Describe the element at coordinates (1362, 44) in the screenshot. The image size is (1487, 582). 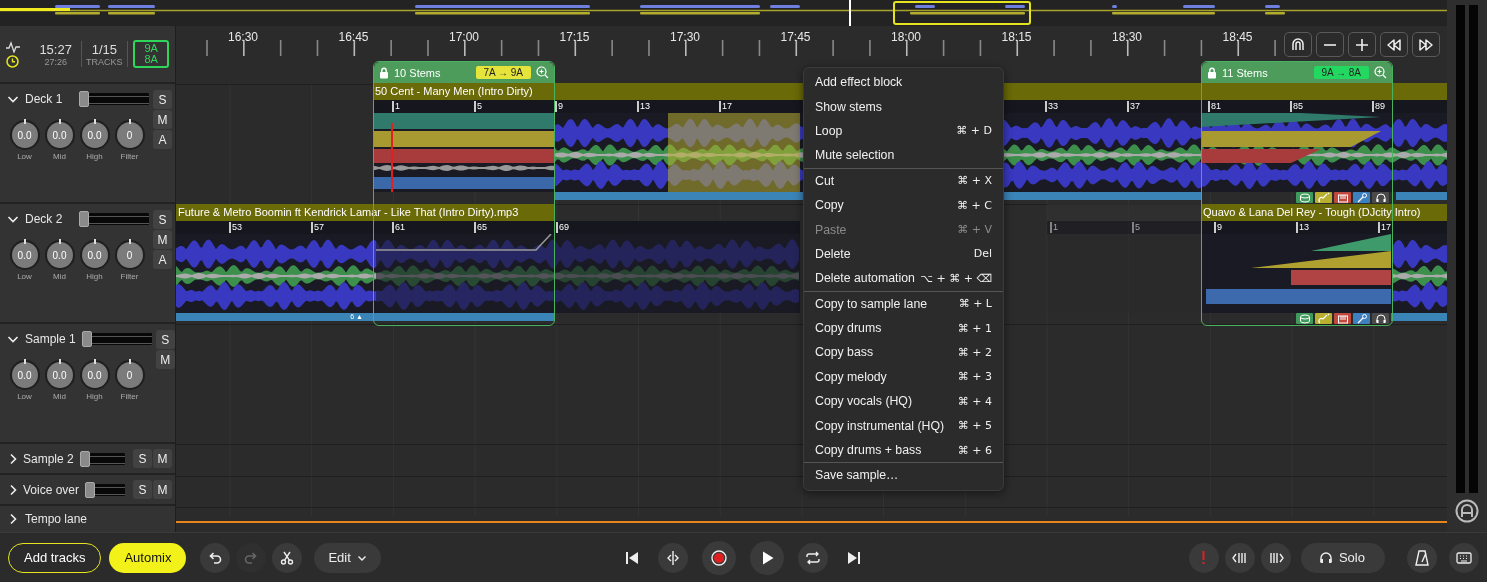
I see `zoom-in-button` at that location.